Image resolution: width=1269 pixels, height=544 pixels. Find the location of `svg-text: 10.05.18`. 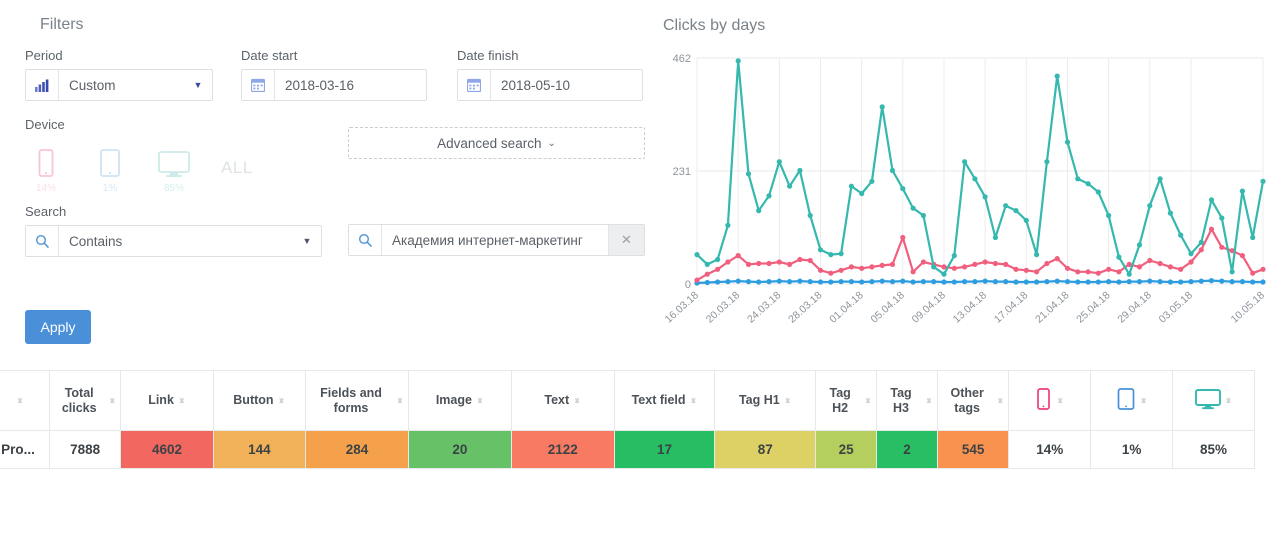

svg-text: 10.05.18 is located at coordinates (1248, 307).